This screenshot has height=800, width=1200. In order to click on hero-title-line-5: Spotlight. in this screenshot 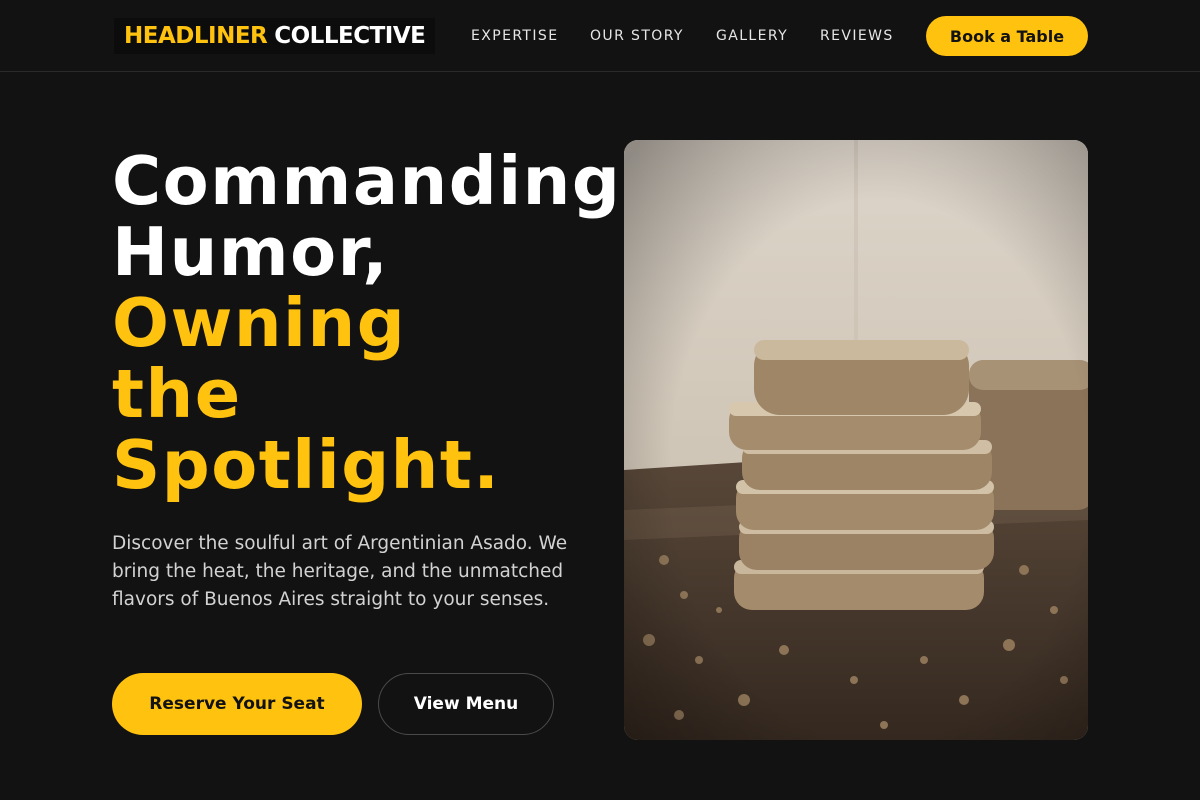, I will do `click(306, 465)`.